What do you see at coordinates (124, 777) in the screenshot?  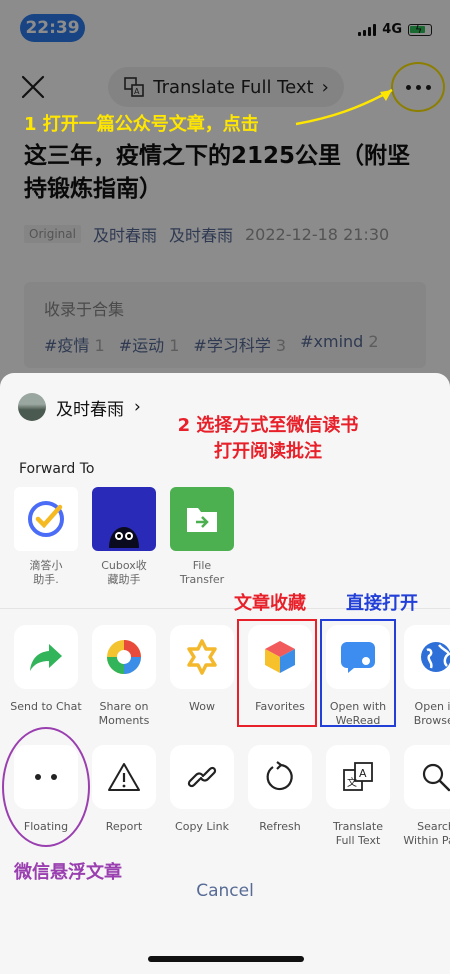 I see `warning-icon` at bounding box center [124, 777].